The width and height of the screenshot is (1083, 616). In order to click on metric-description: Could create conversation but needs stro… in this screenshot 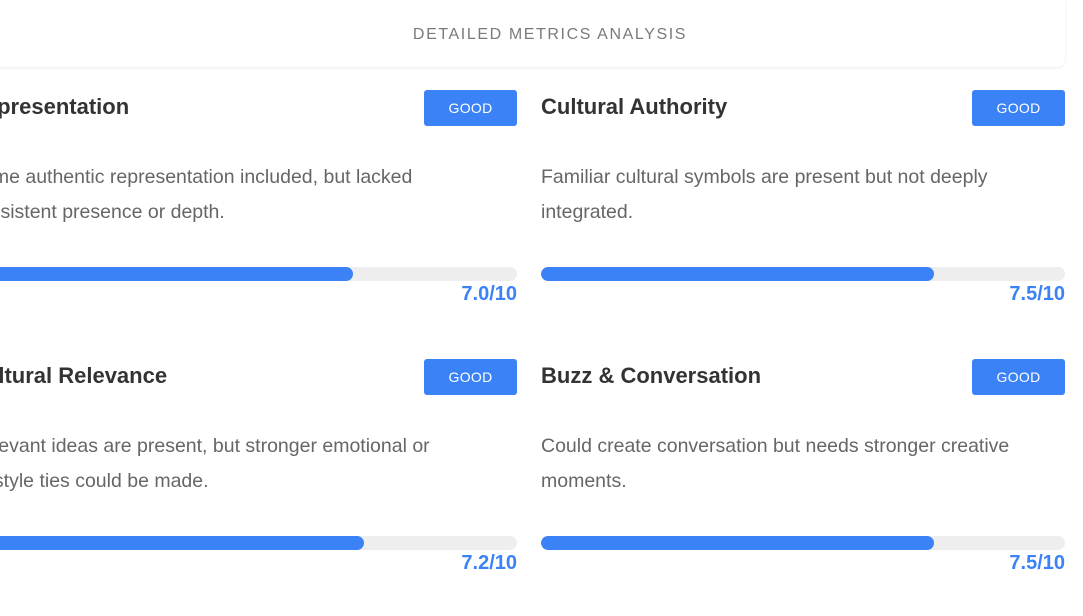, I will do `click(775, 463)`.